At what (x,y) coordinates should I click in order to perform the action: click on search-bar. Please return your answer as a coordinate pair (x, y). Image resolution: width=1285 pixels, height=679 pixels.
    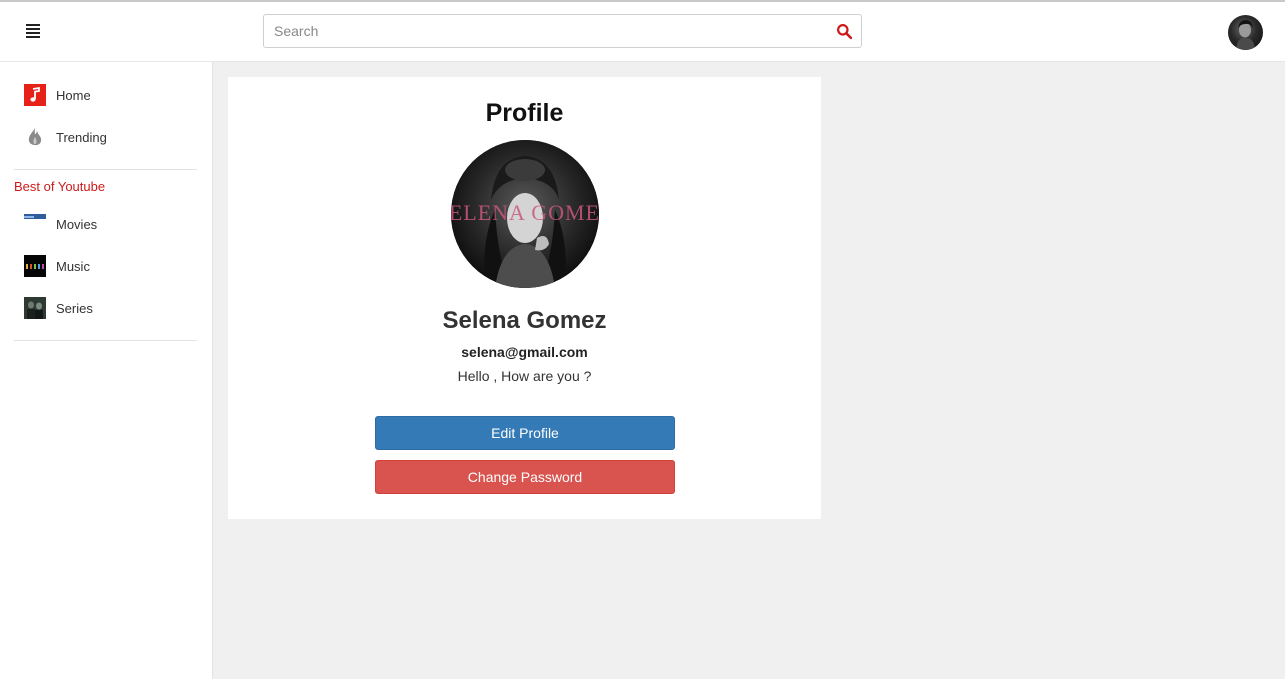
    Looking at the image, I should click on (562, 31).